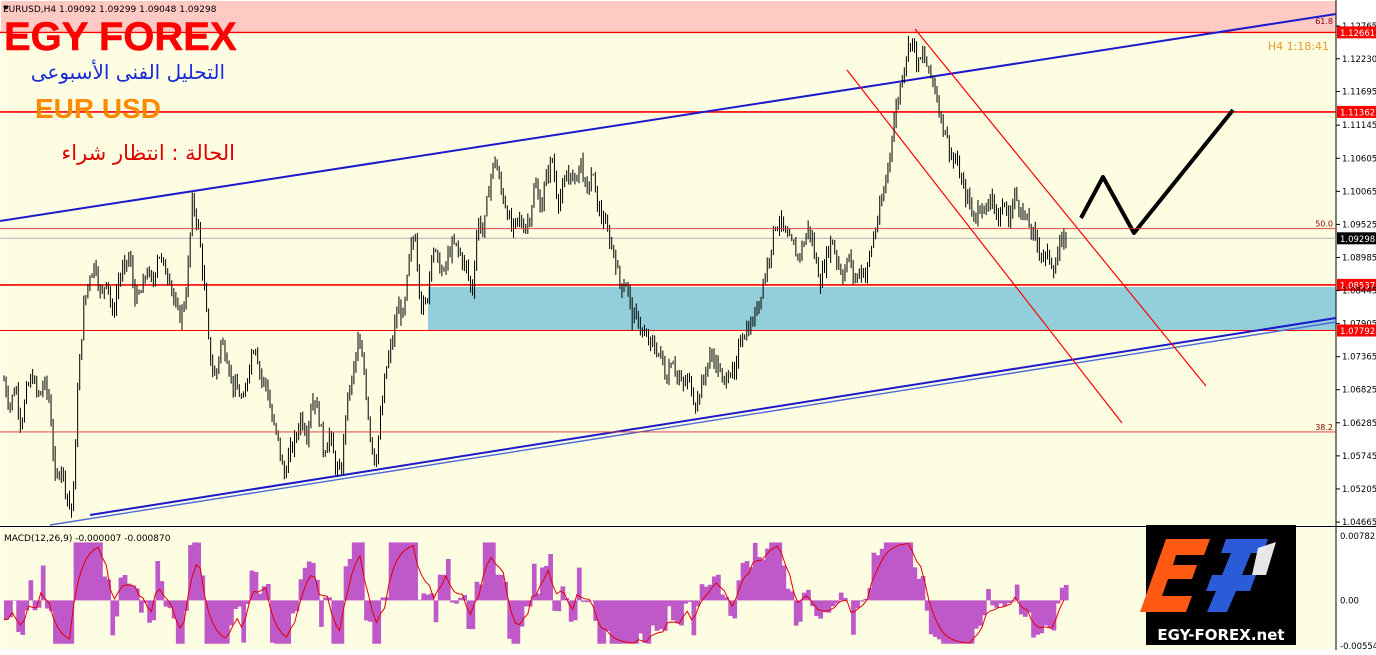  Describe the element at coordinates (1220, 635) in the screenshot. I see `logo-text: EGY-FOREX.net` at that location.